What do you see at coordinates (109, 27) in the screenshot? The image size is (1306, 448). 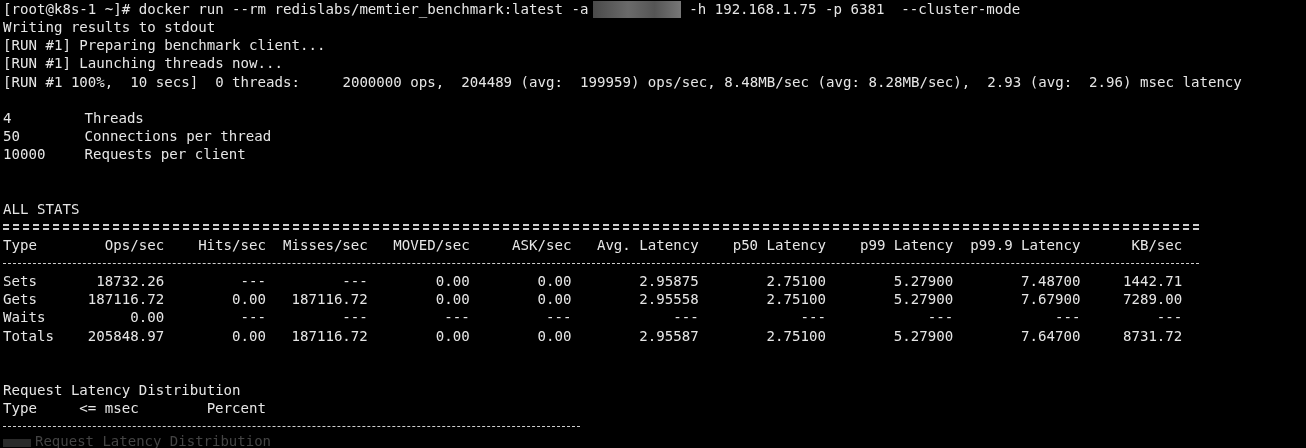 I see `output-line: Writing results to stdout` at bounding box center [109, 27].